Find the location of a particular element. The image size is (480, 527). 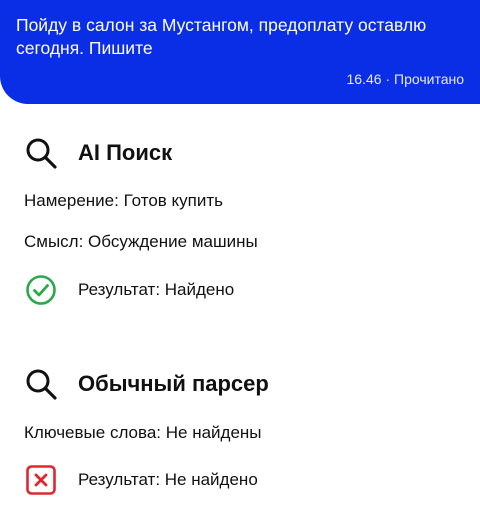

parser-header: Обычный парсер is located at coordinates (146, 384).